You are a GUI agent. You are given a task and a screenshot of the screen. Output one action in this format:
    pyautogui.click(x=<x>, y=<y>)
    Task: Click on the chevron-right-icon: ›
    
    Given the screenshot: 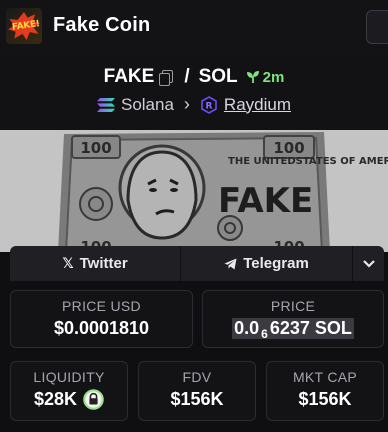 What is the action you would take?
    pyautogui.click(x=186, y=104)
    